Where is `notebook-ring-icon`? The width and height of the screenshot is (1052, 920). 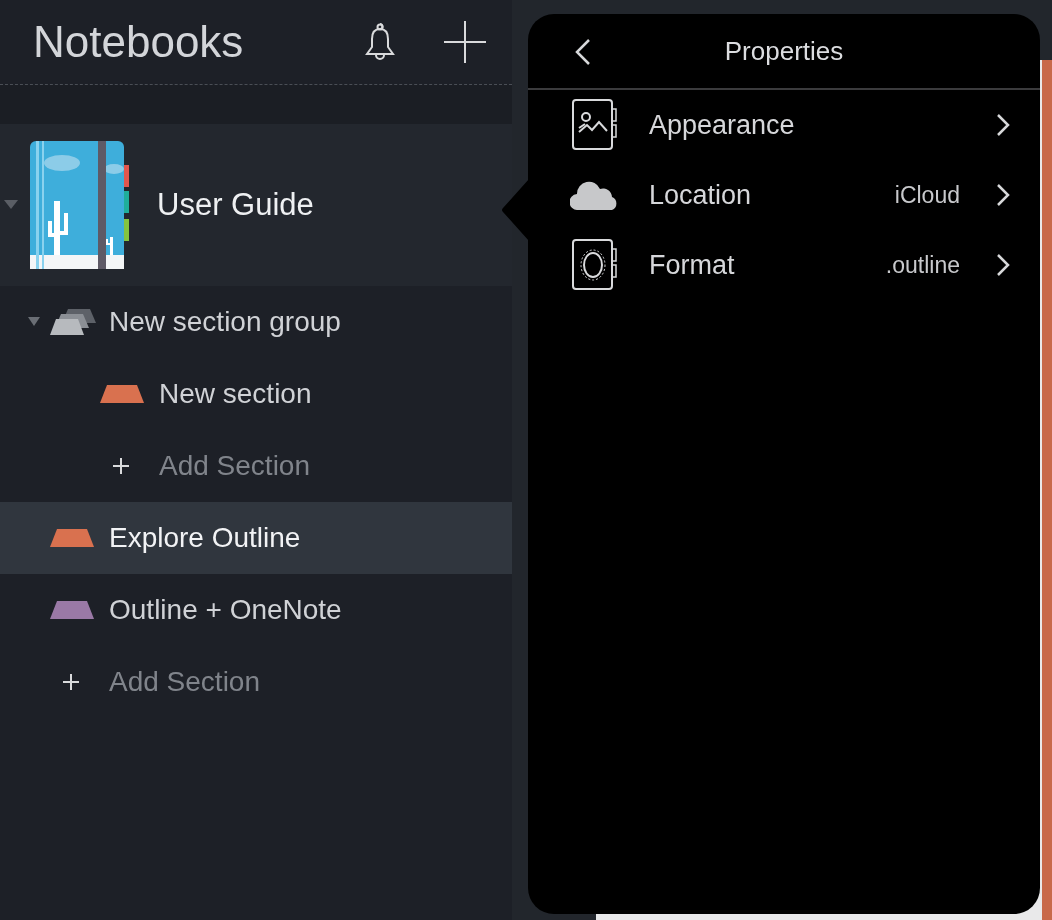 notebook-ring-icon is located at coordinates (595, 265).